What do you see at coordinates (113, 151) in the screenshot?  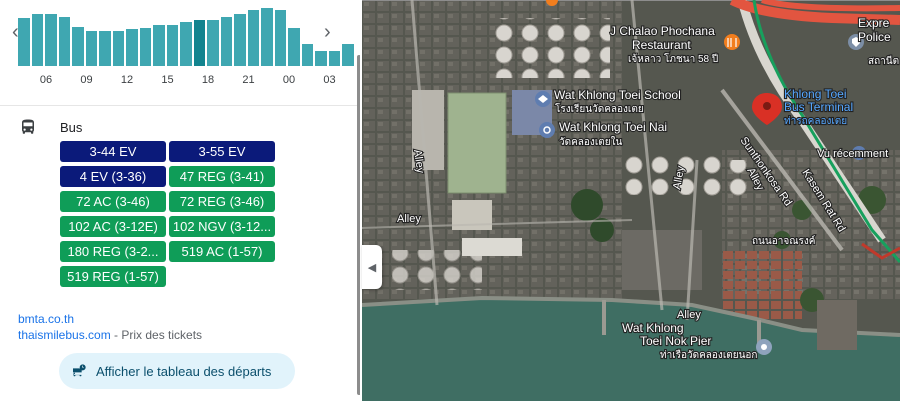 I see `route-chip: 3-44 EV` at bounding box center [113, 151].